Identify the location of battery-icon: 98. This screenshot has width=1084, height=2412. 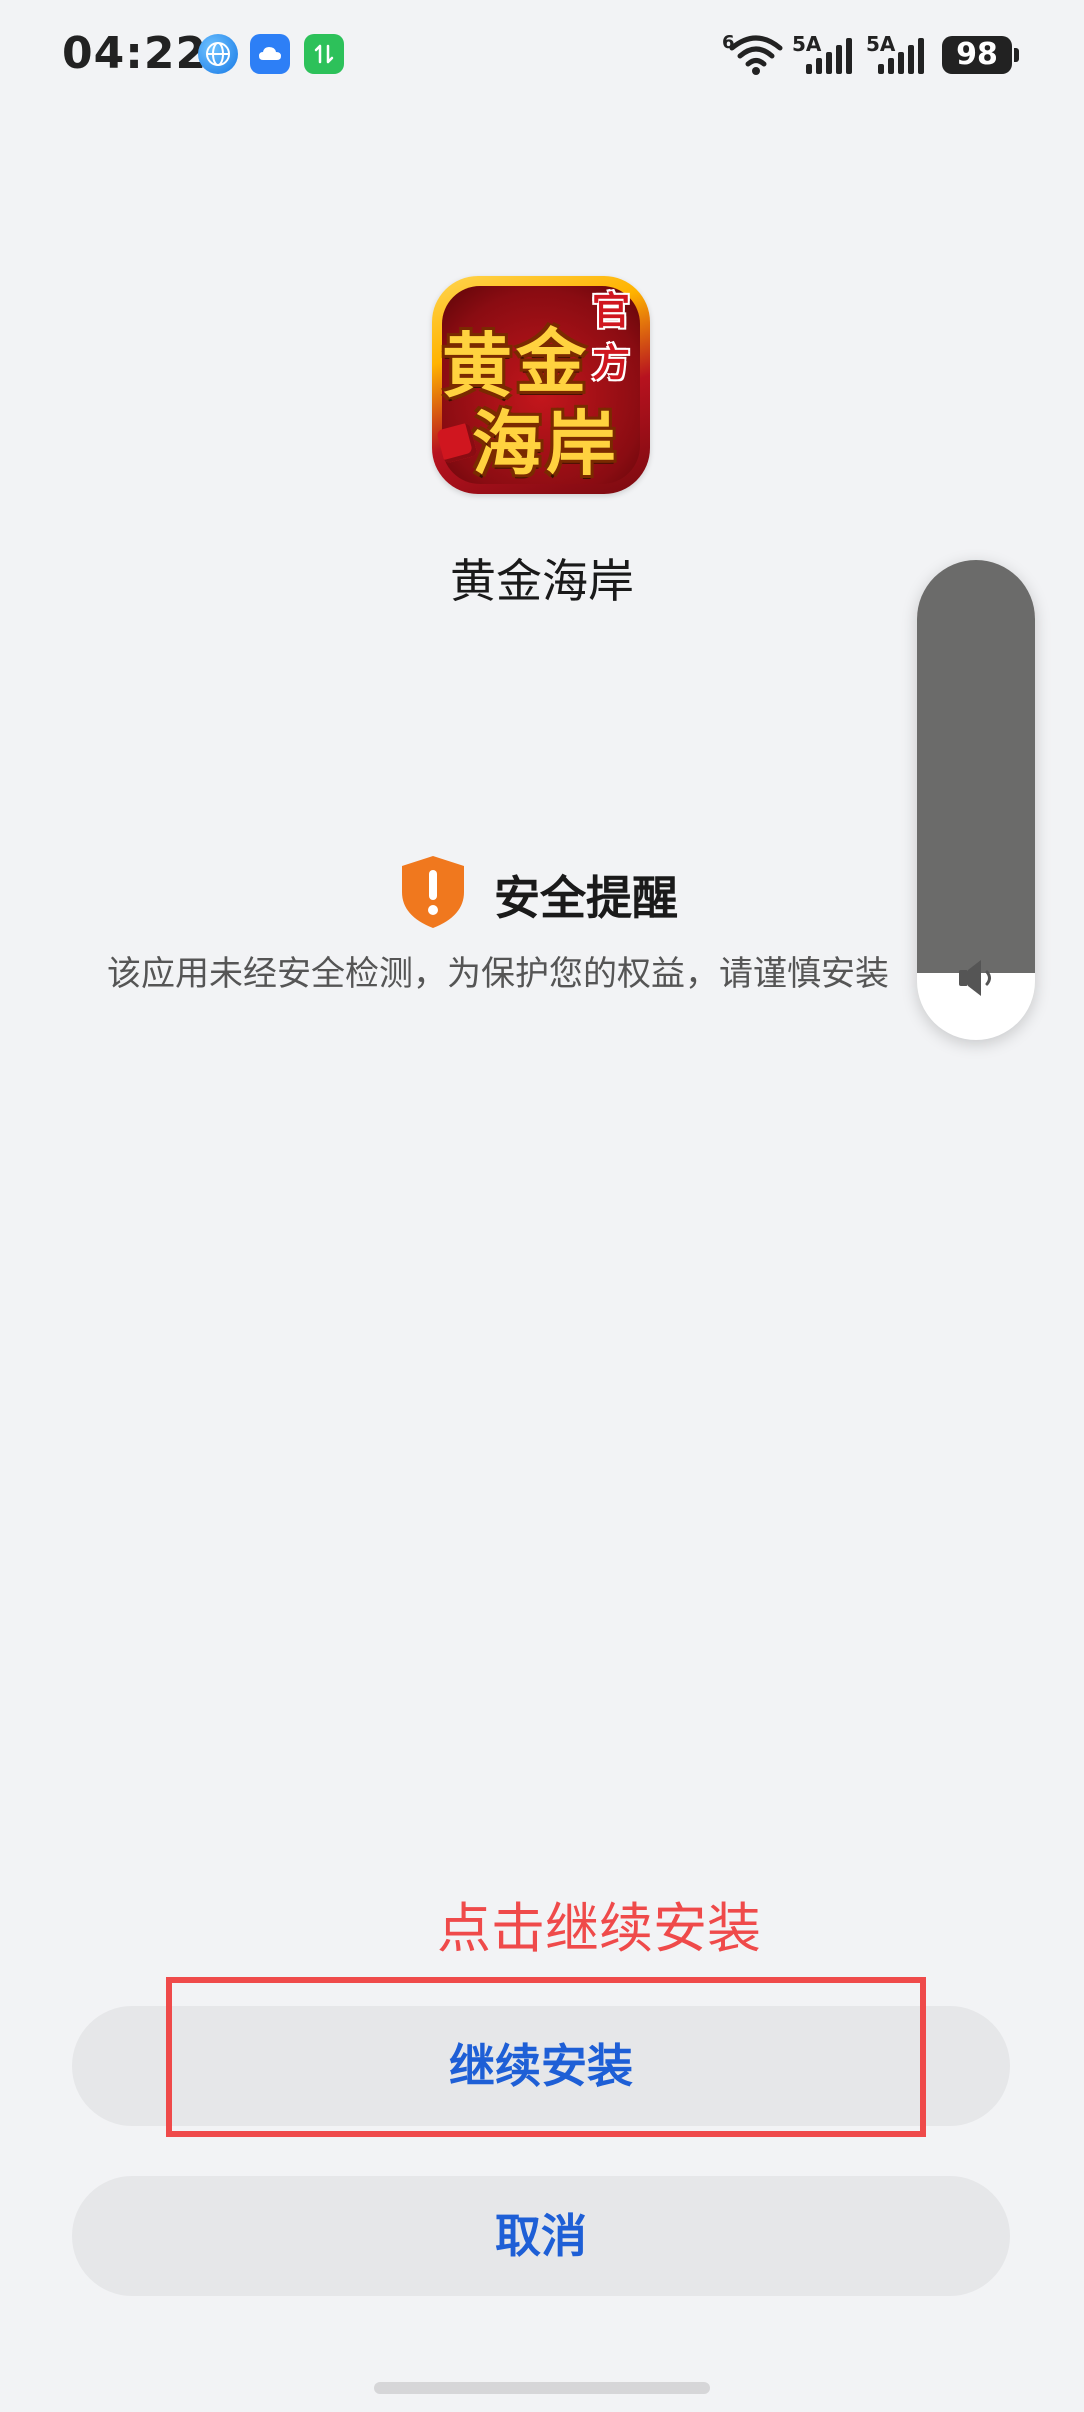
(977, 55).